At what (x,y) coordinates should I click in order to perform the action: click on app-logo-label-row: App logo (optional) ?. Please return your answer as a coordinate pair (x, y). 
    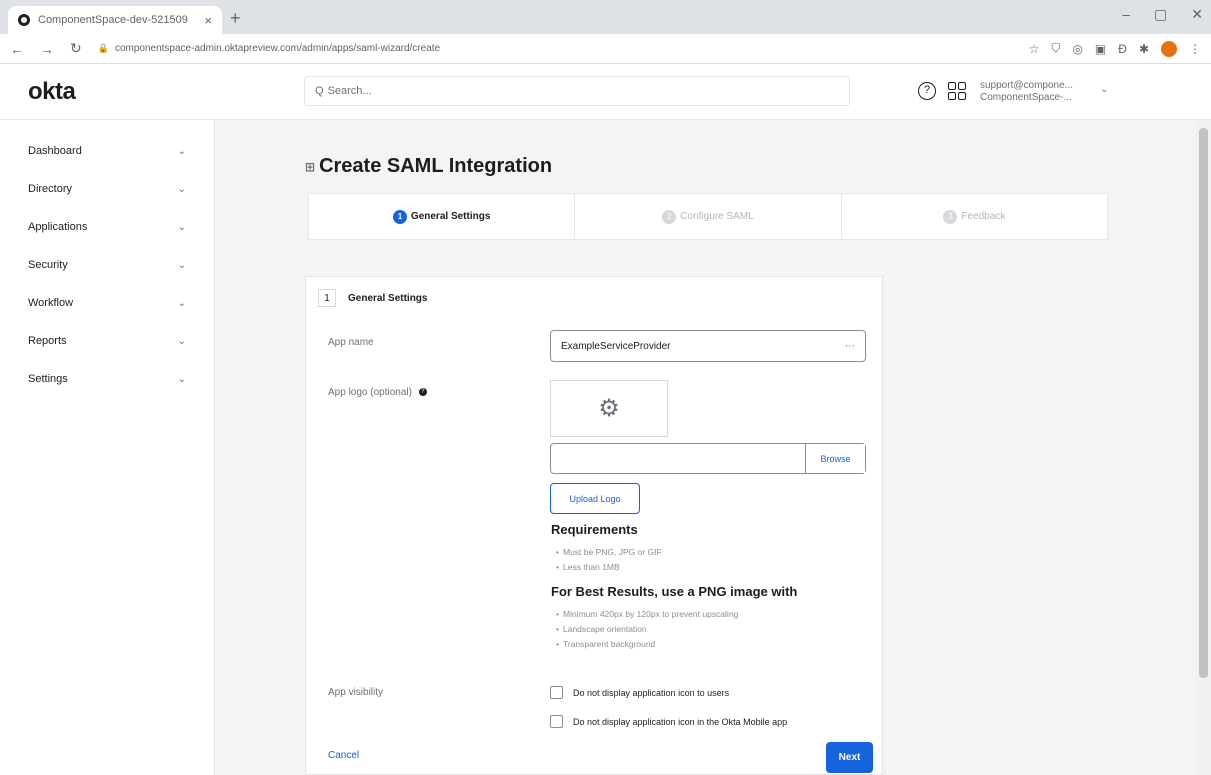
    Looking at the image, I should click on (377, 392).